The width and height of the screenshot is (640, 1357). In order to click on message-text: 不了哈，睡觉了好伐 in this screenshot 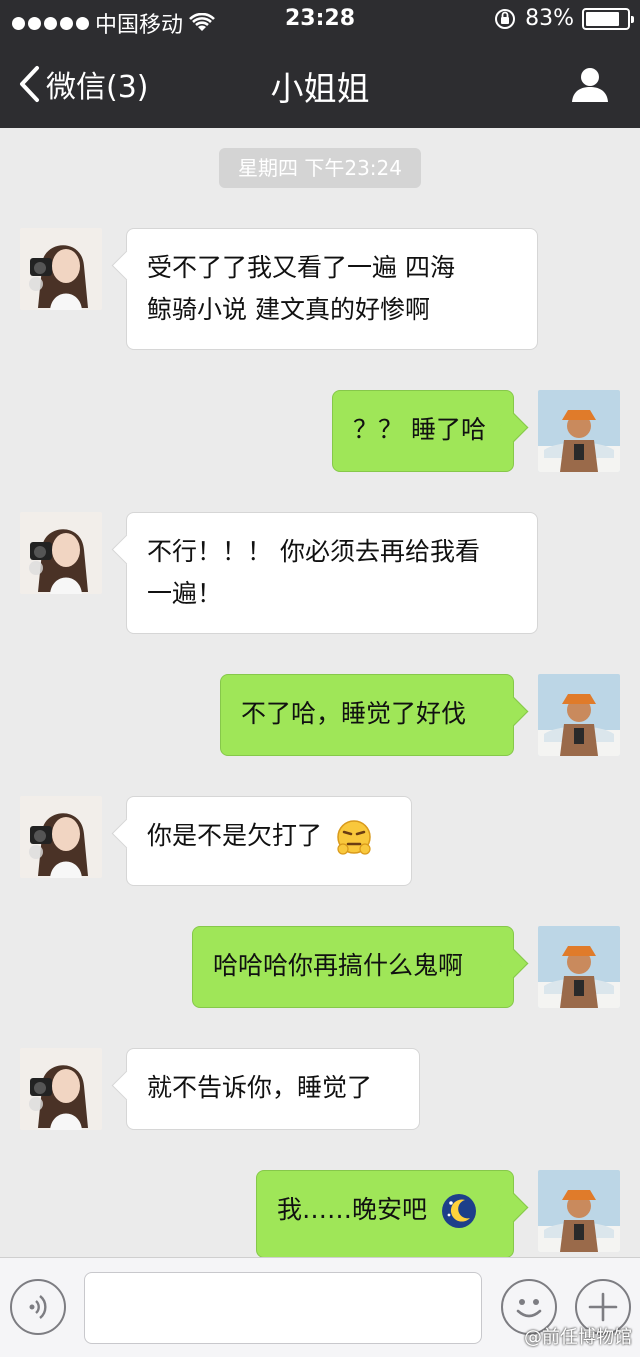, I will do `click(354, 713)`.